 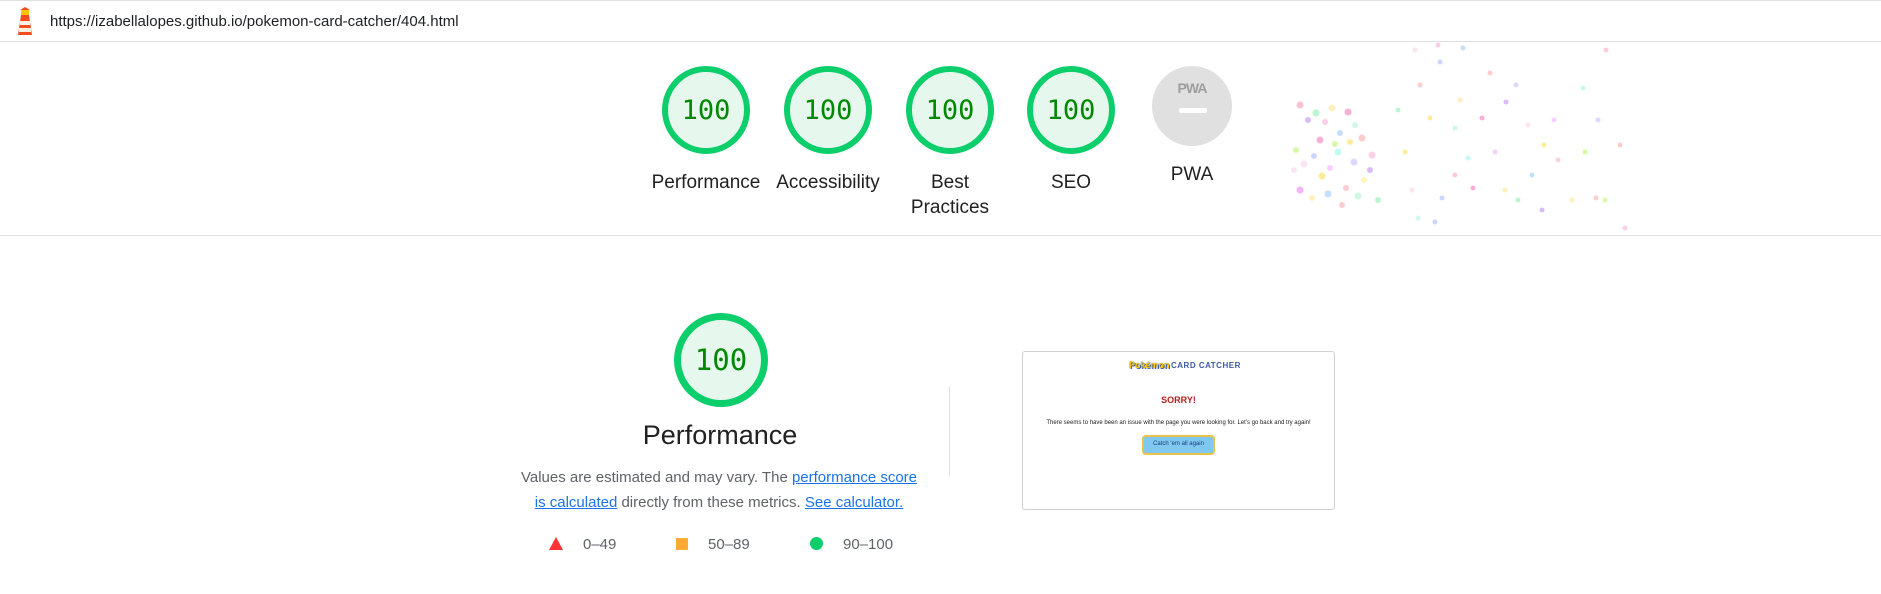 What do you see at coordinates (711, 502) in the screenshot?
I see `description-text: directly from these metrics.` at bounding box center [711, 502].